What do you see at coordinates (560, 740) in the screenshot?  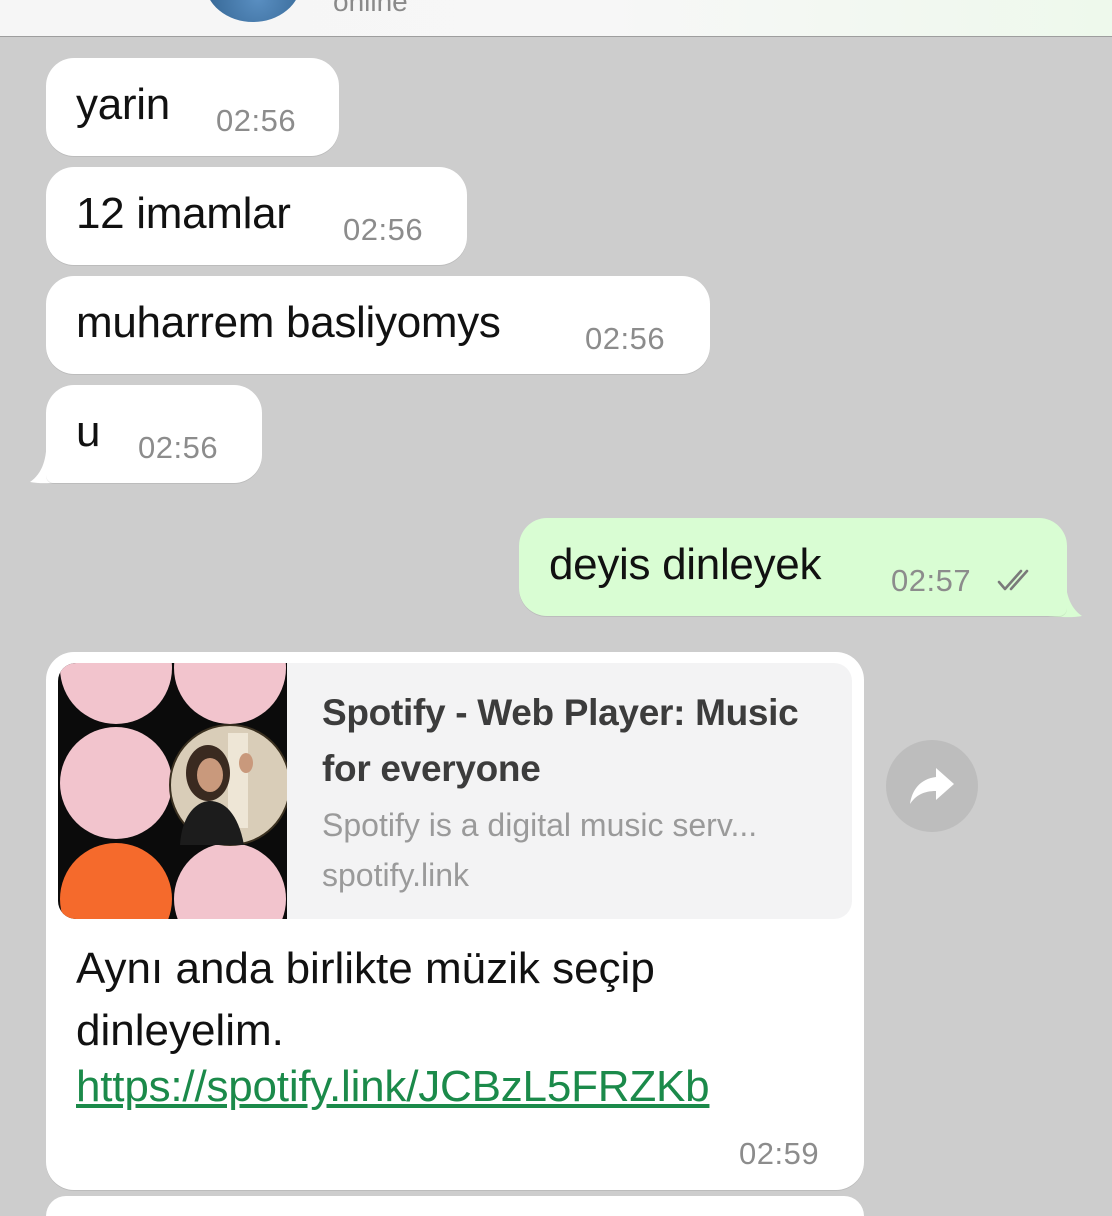 I see `link-preview-title: Spotify - Web Player: Music for everyone` at bounding box center [560, 740].